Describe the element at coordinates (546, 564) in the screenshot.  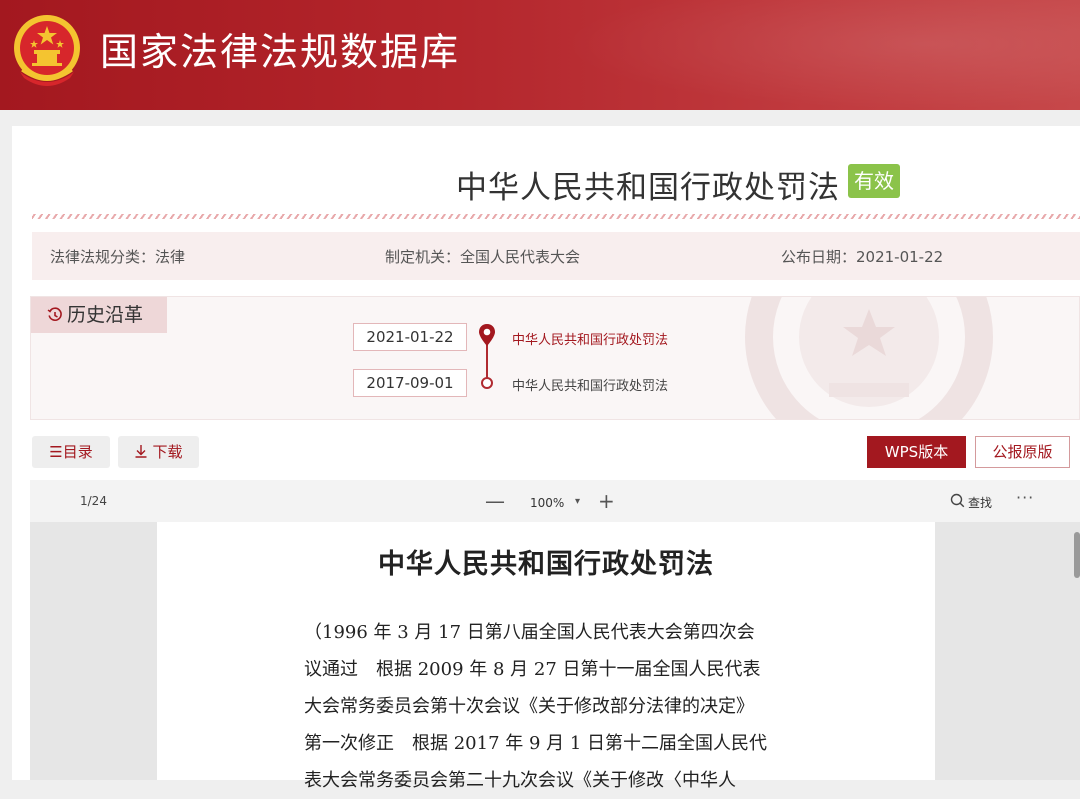
I see `document-title: 中华人民共和国行政处罚法` at that location.